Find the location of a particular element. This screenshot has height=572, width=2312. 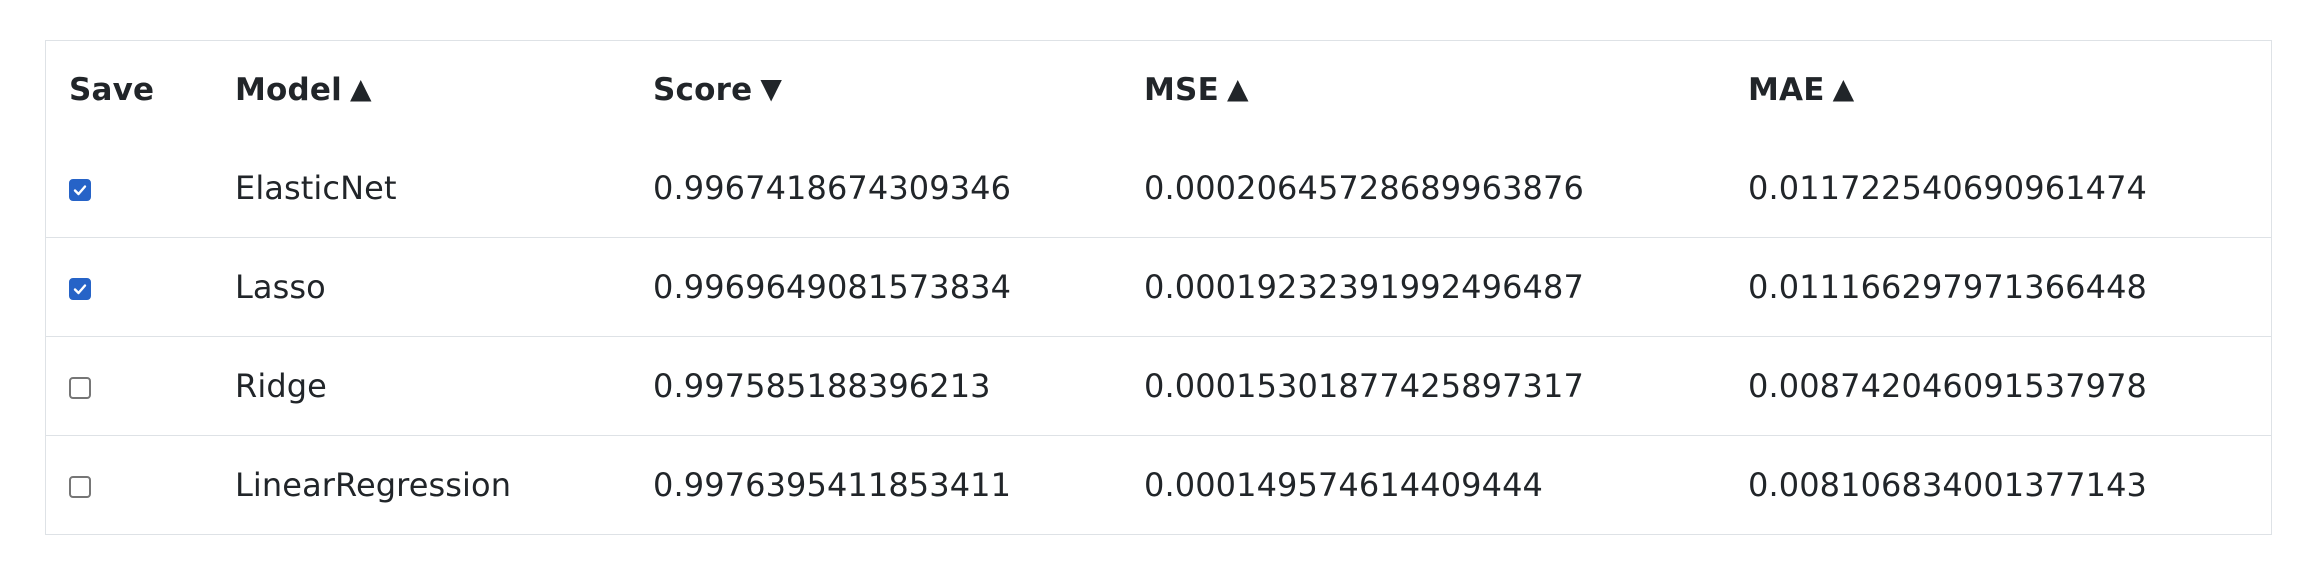

mse-cell: 0.00015301877425897317 is located at coordinates (1423, 386).